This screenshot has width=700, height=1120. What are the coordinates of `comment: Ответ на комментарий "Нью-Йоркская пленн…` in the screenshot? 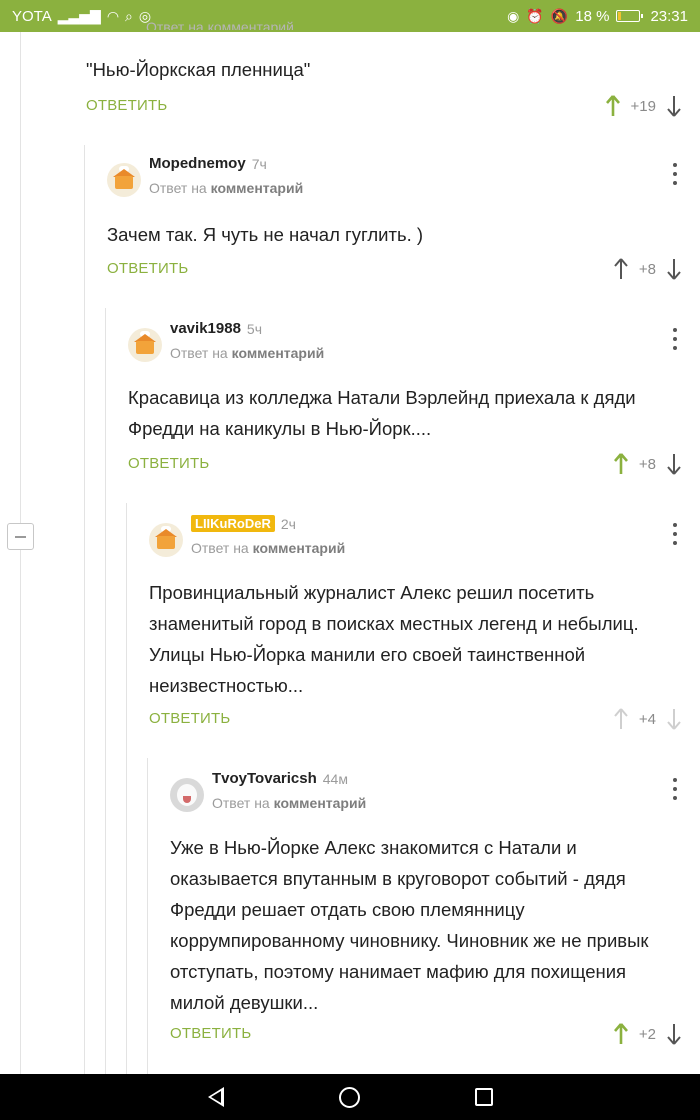 It's located at (393, 69).